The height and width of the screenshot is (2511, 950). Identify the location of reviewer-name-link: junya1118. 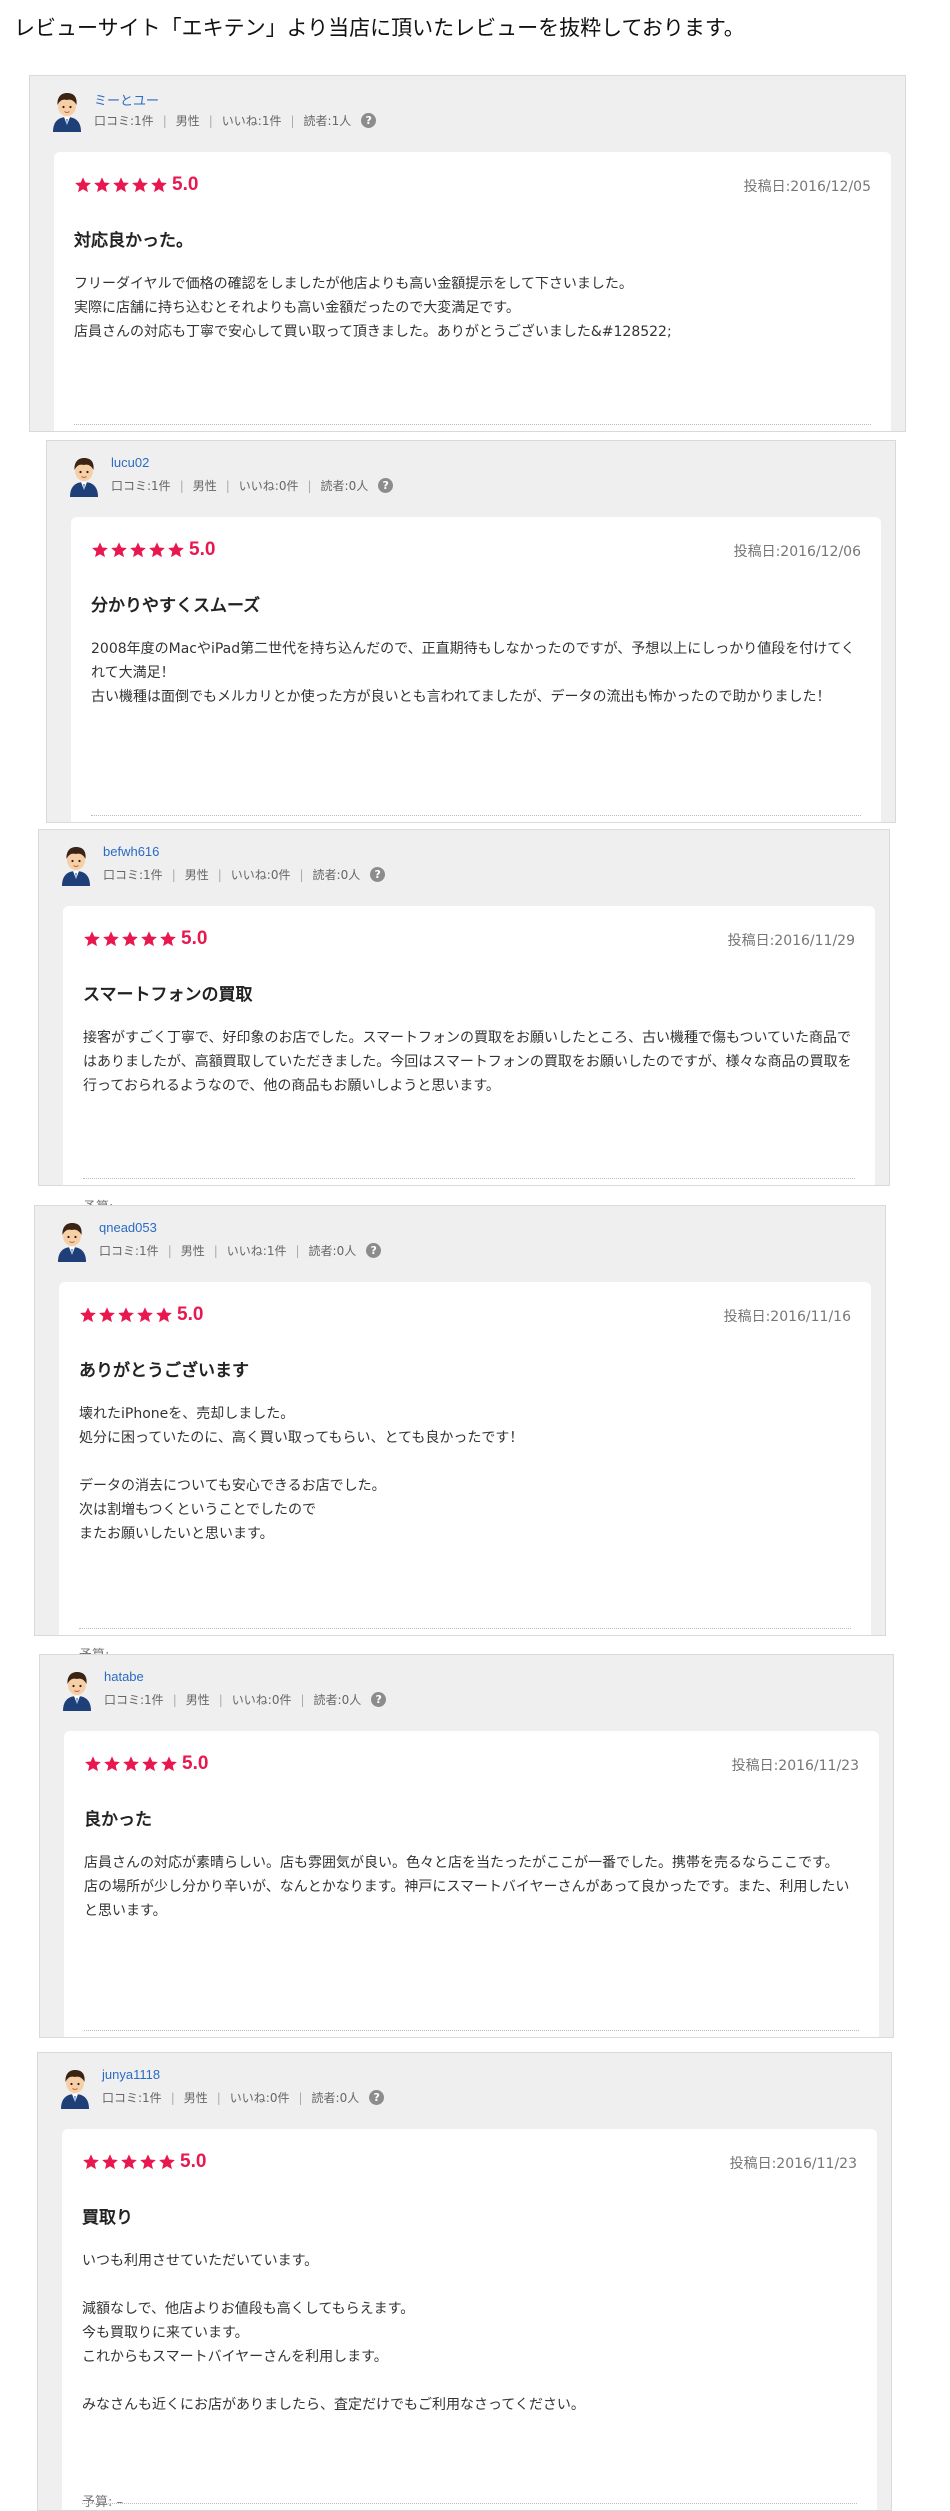
(131, 2074).